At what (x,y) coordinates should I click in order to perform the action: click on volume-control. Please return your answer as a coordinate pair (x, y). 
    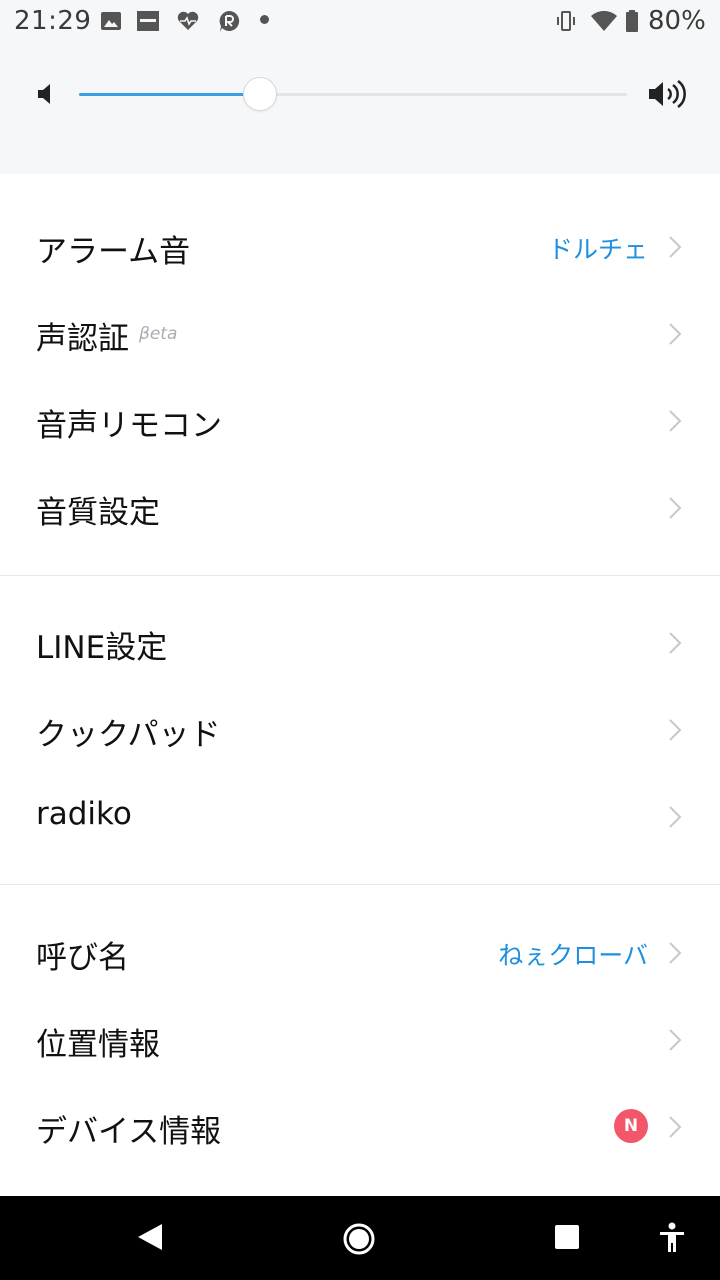
    Looking at the image, I should click on (360, 94).